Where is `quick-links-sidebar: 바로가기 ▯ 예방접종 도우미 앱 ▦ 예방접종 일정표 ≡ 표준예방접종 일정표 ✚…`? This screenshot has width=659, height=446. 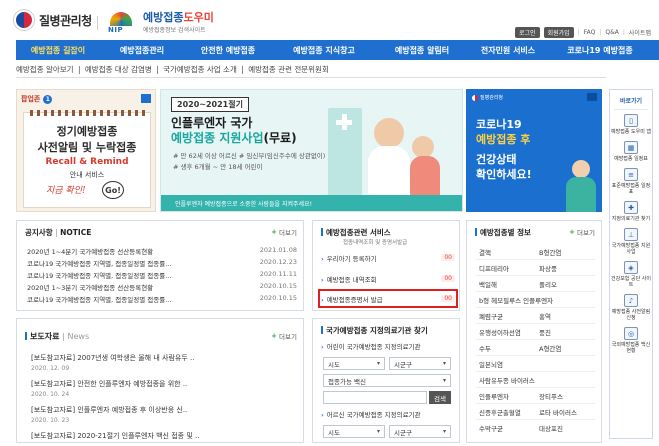 quick-links-sidebar: 바로가기 ▯ 예방접종 도우미 앱 ▦ 예방접종 일정표 ≡ 표준예방접종 일정표 ✚… is located at coordinates (631, 264).